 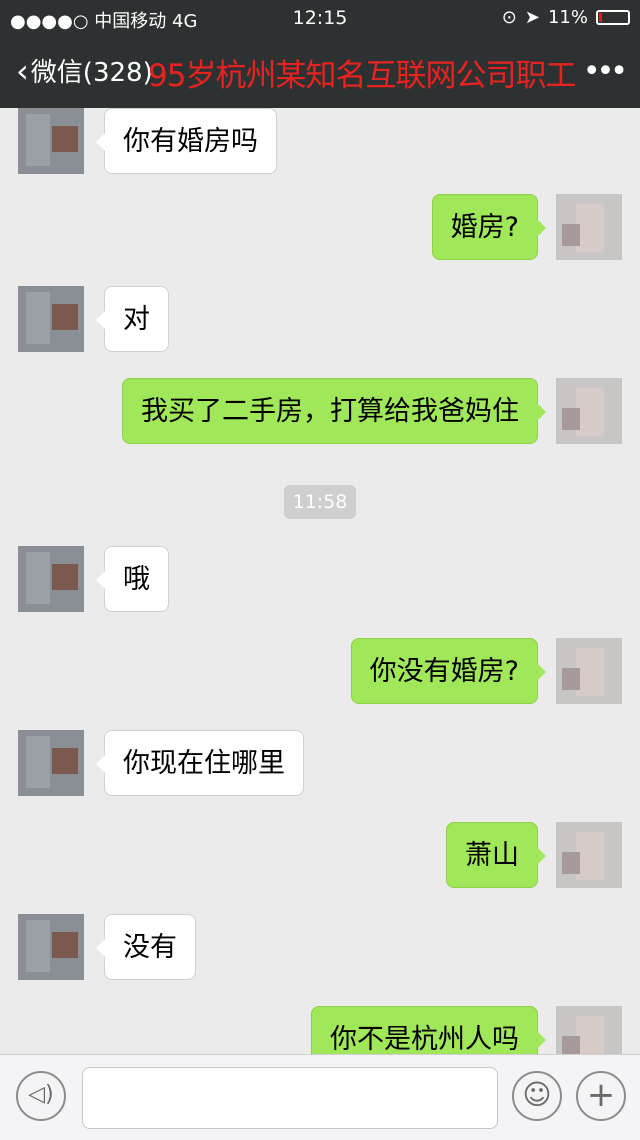 What do you see at coordinates (489, 227) in the screenshot?
I see `message-bubble-outgoing: 婚房?` at bounding box center [489, 227].